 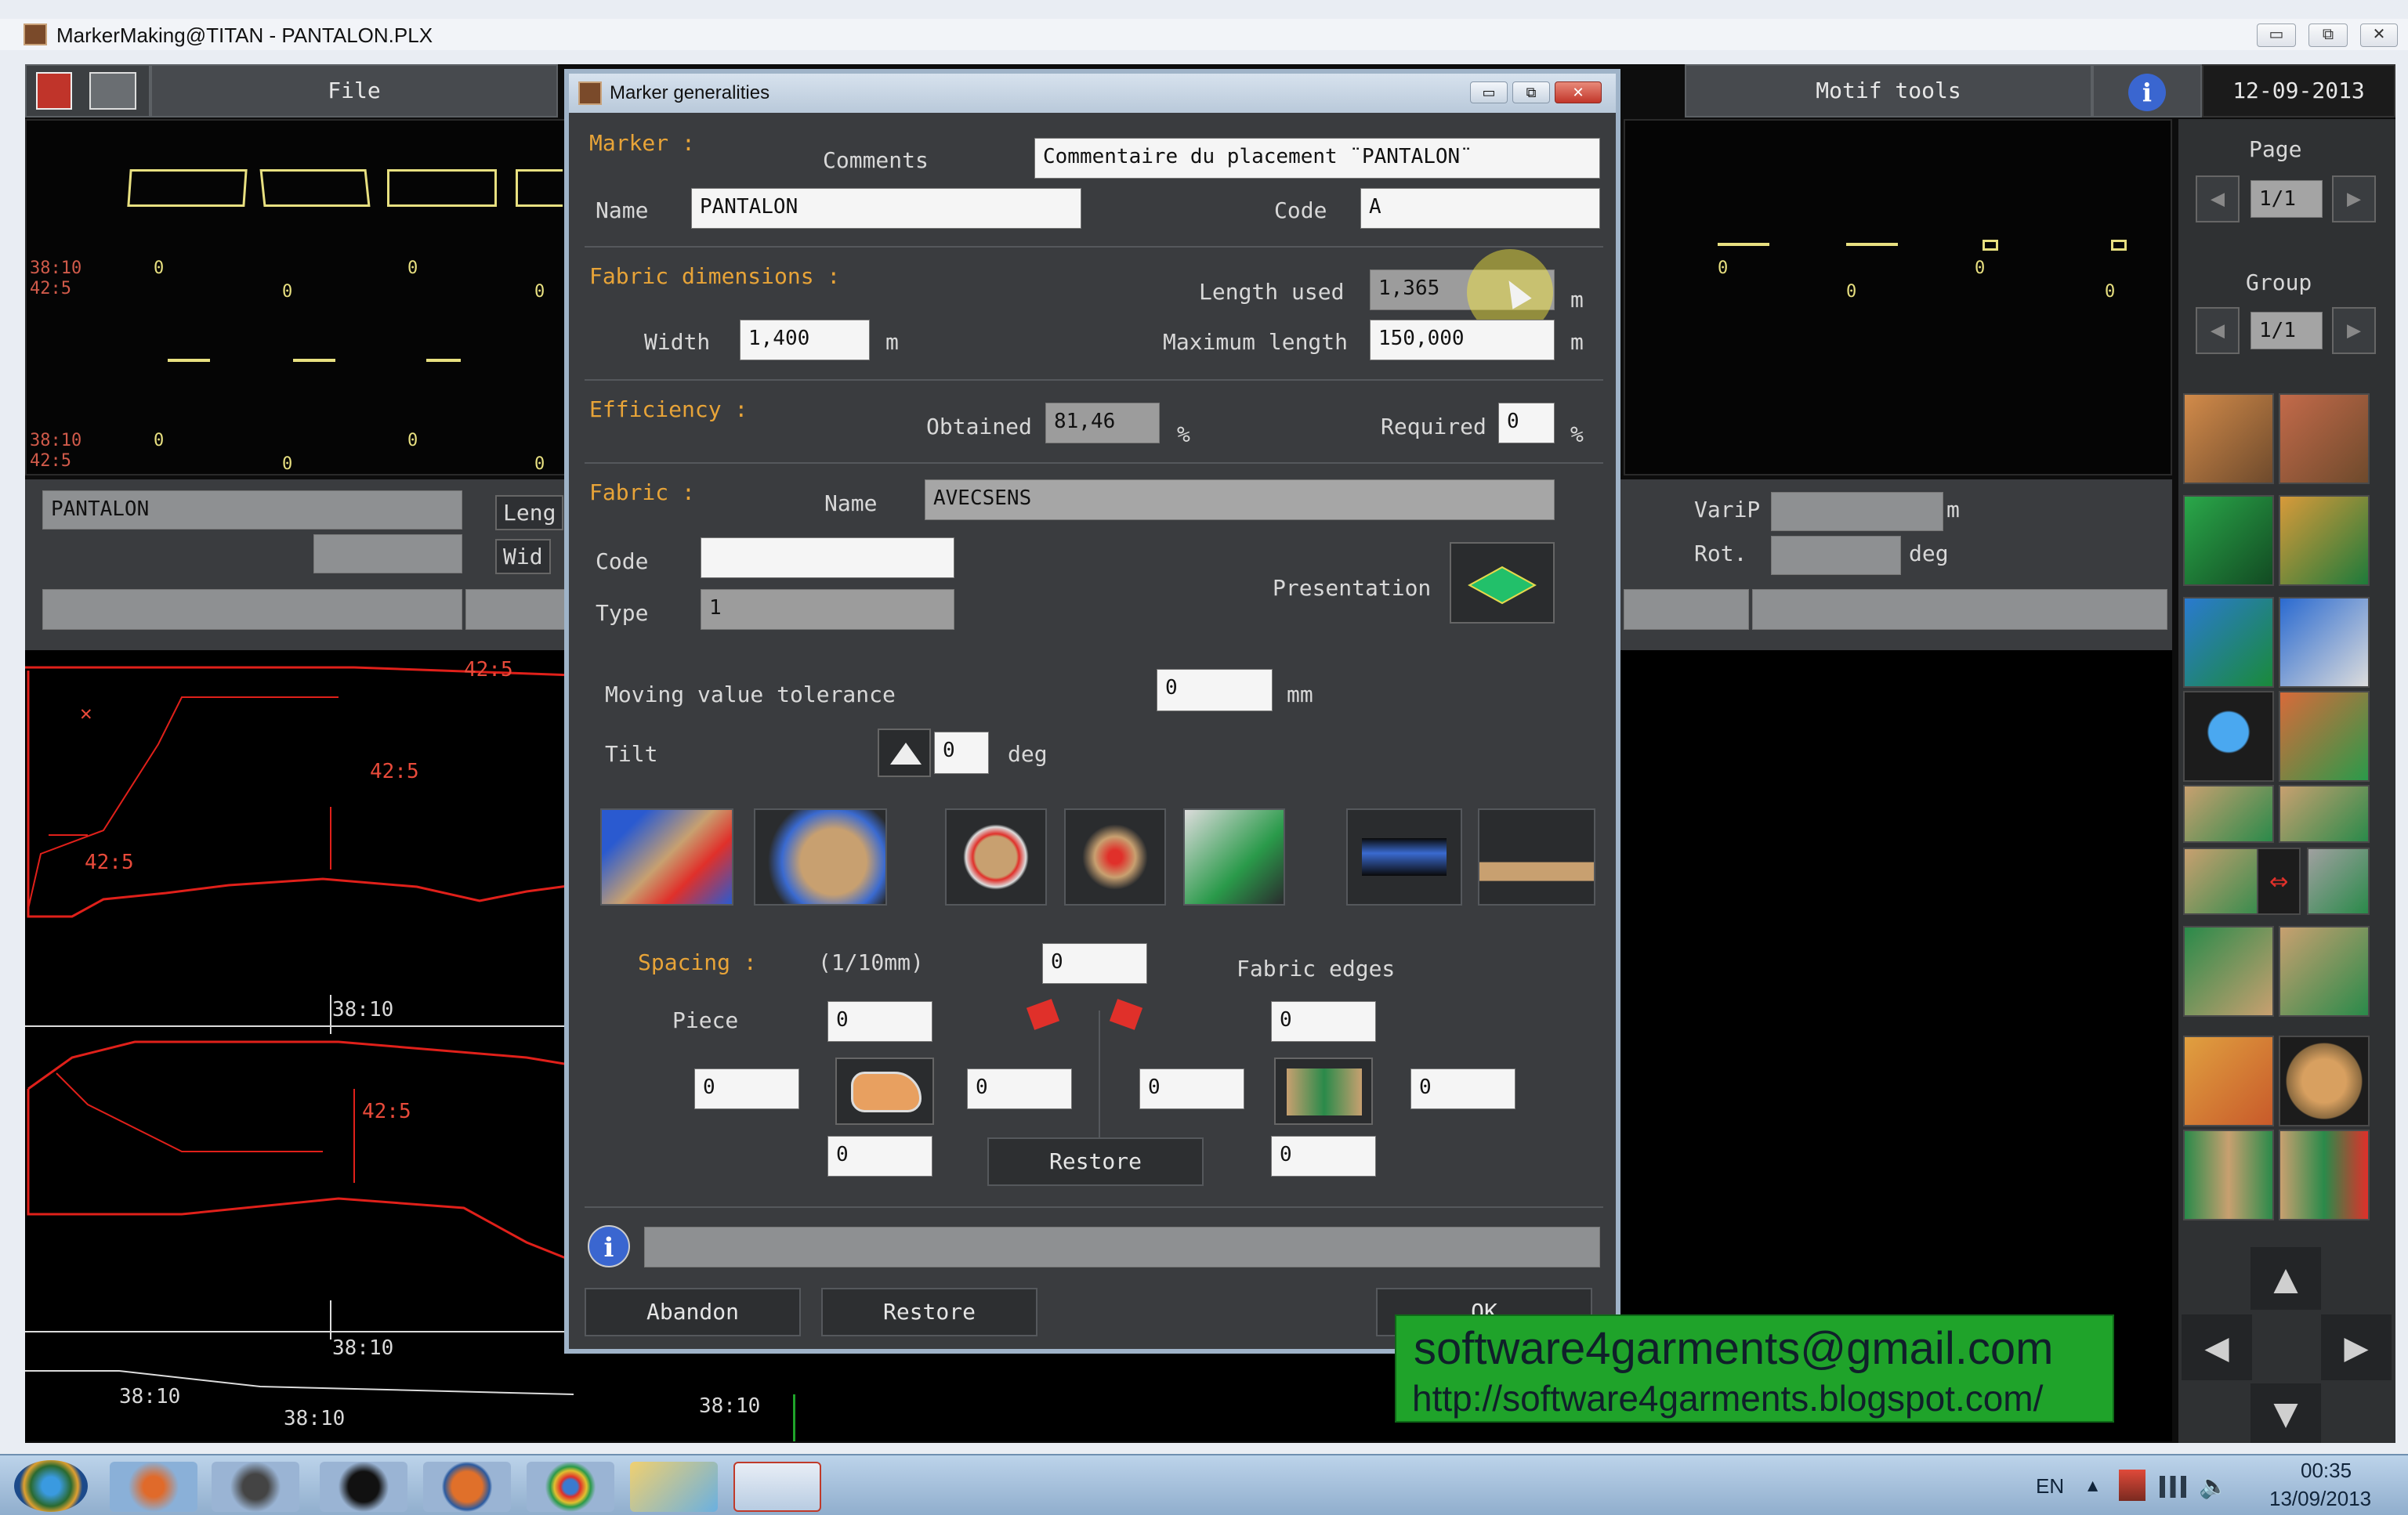 What do you see at coordinates (315, 1418) in the screenshot?
I see `size-tag: 38:10` at bounding box center [315, 1418].